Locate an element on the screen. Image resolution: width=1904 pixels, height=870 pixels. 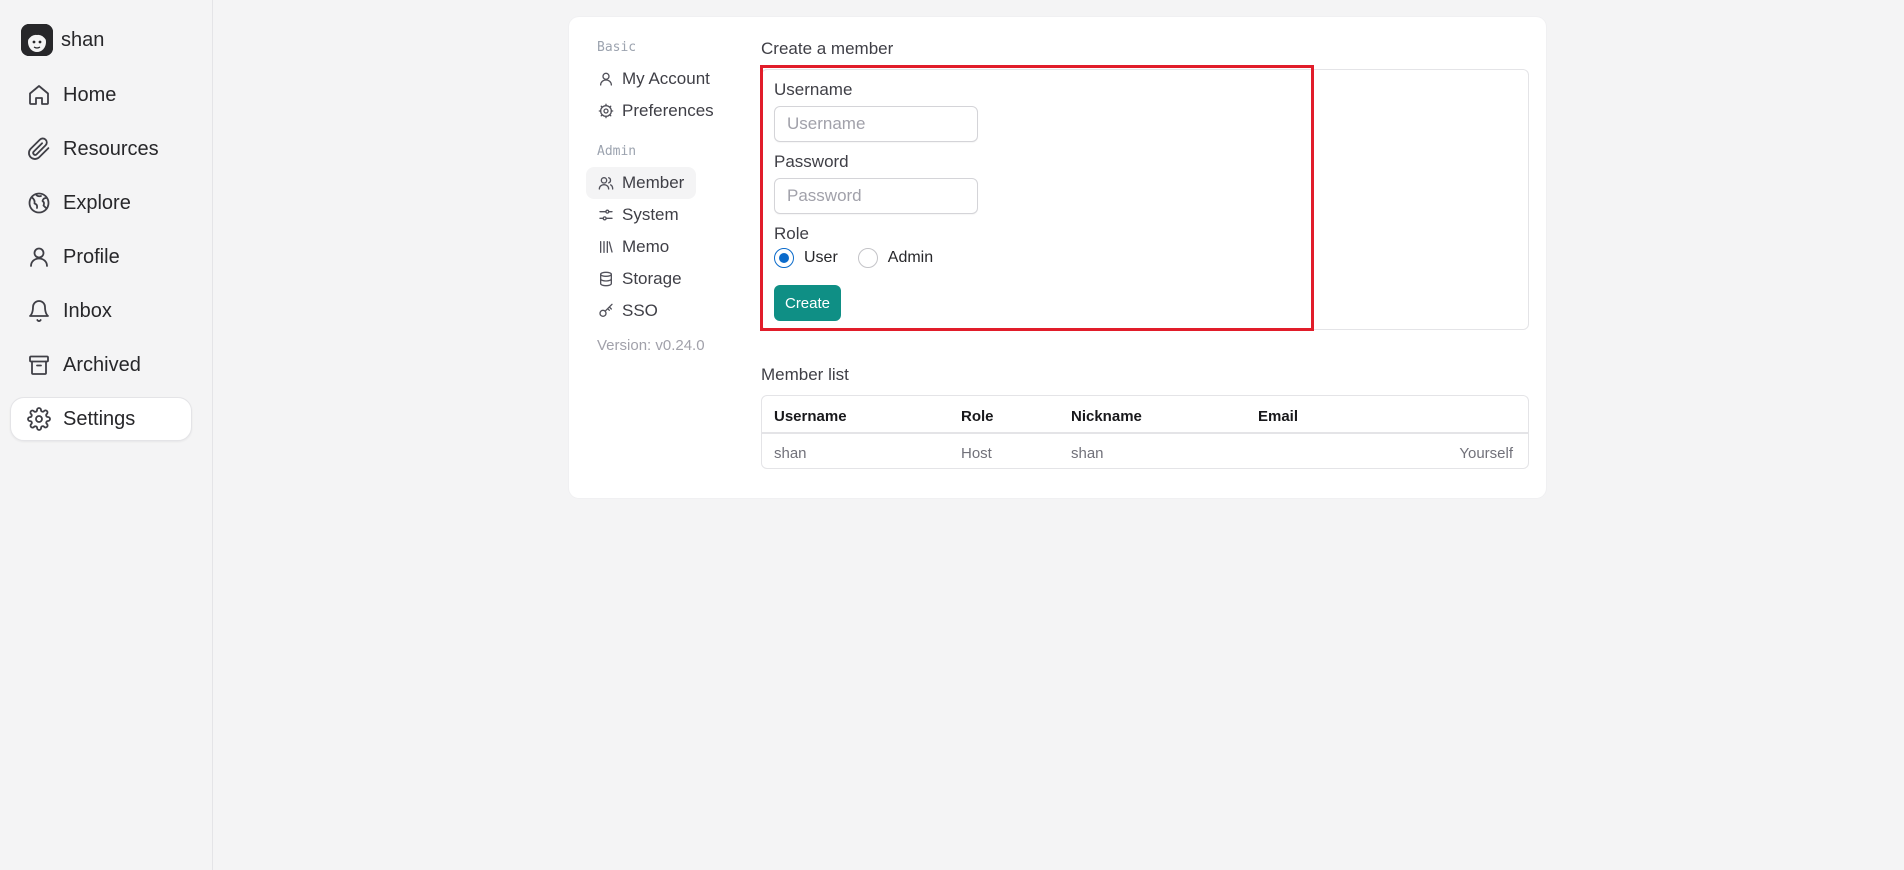
menu-item-storage: Storage is located at coordinates (640, 279).